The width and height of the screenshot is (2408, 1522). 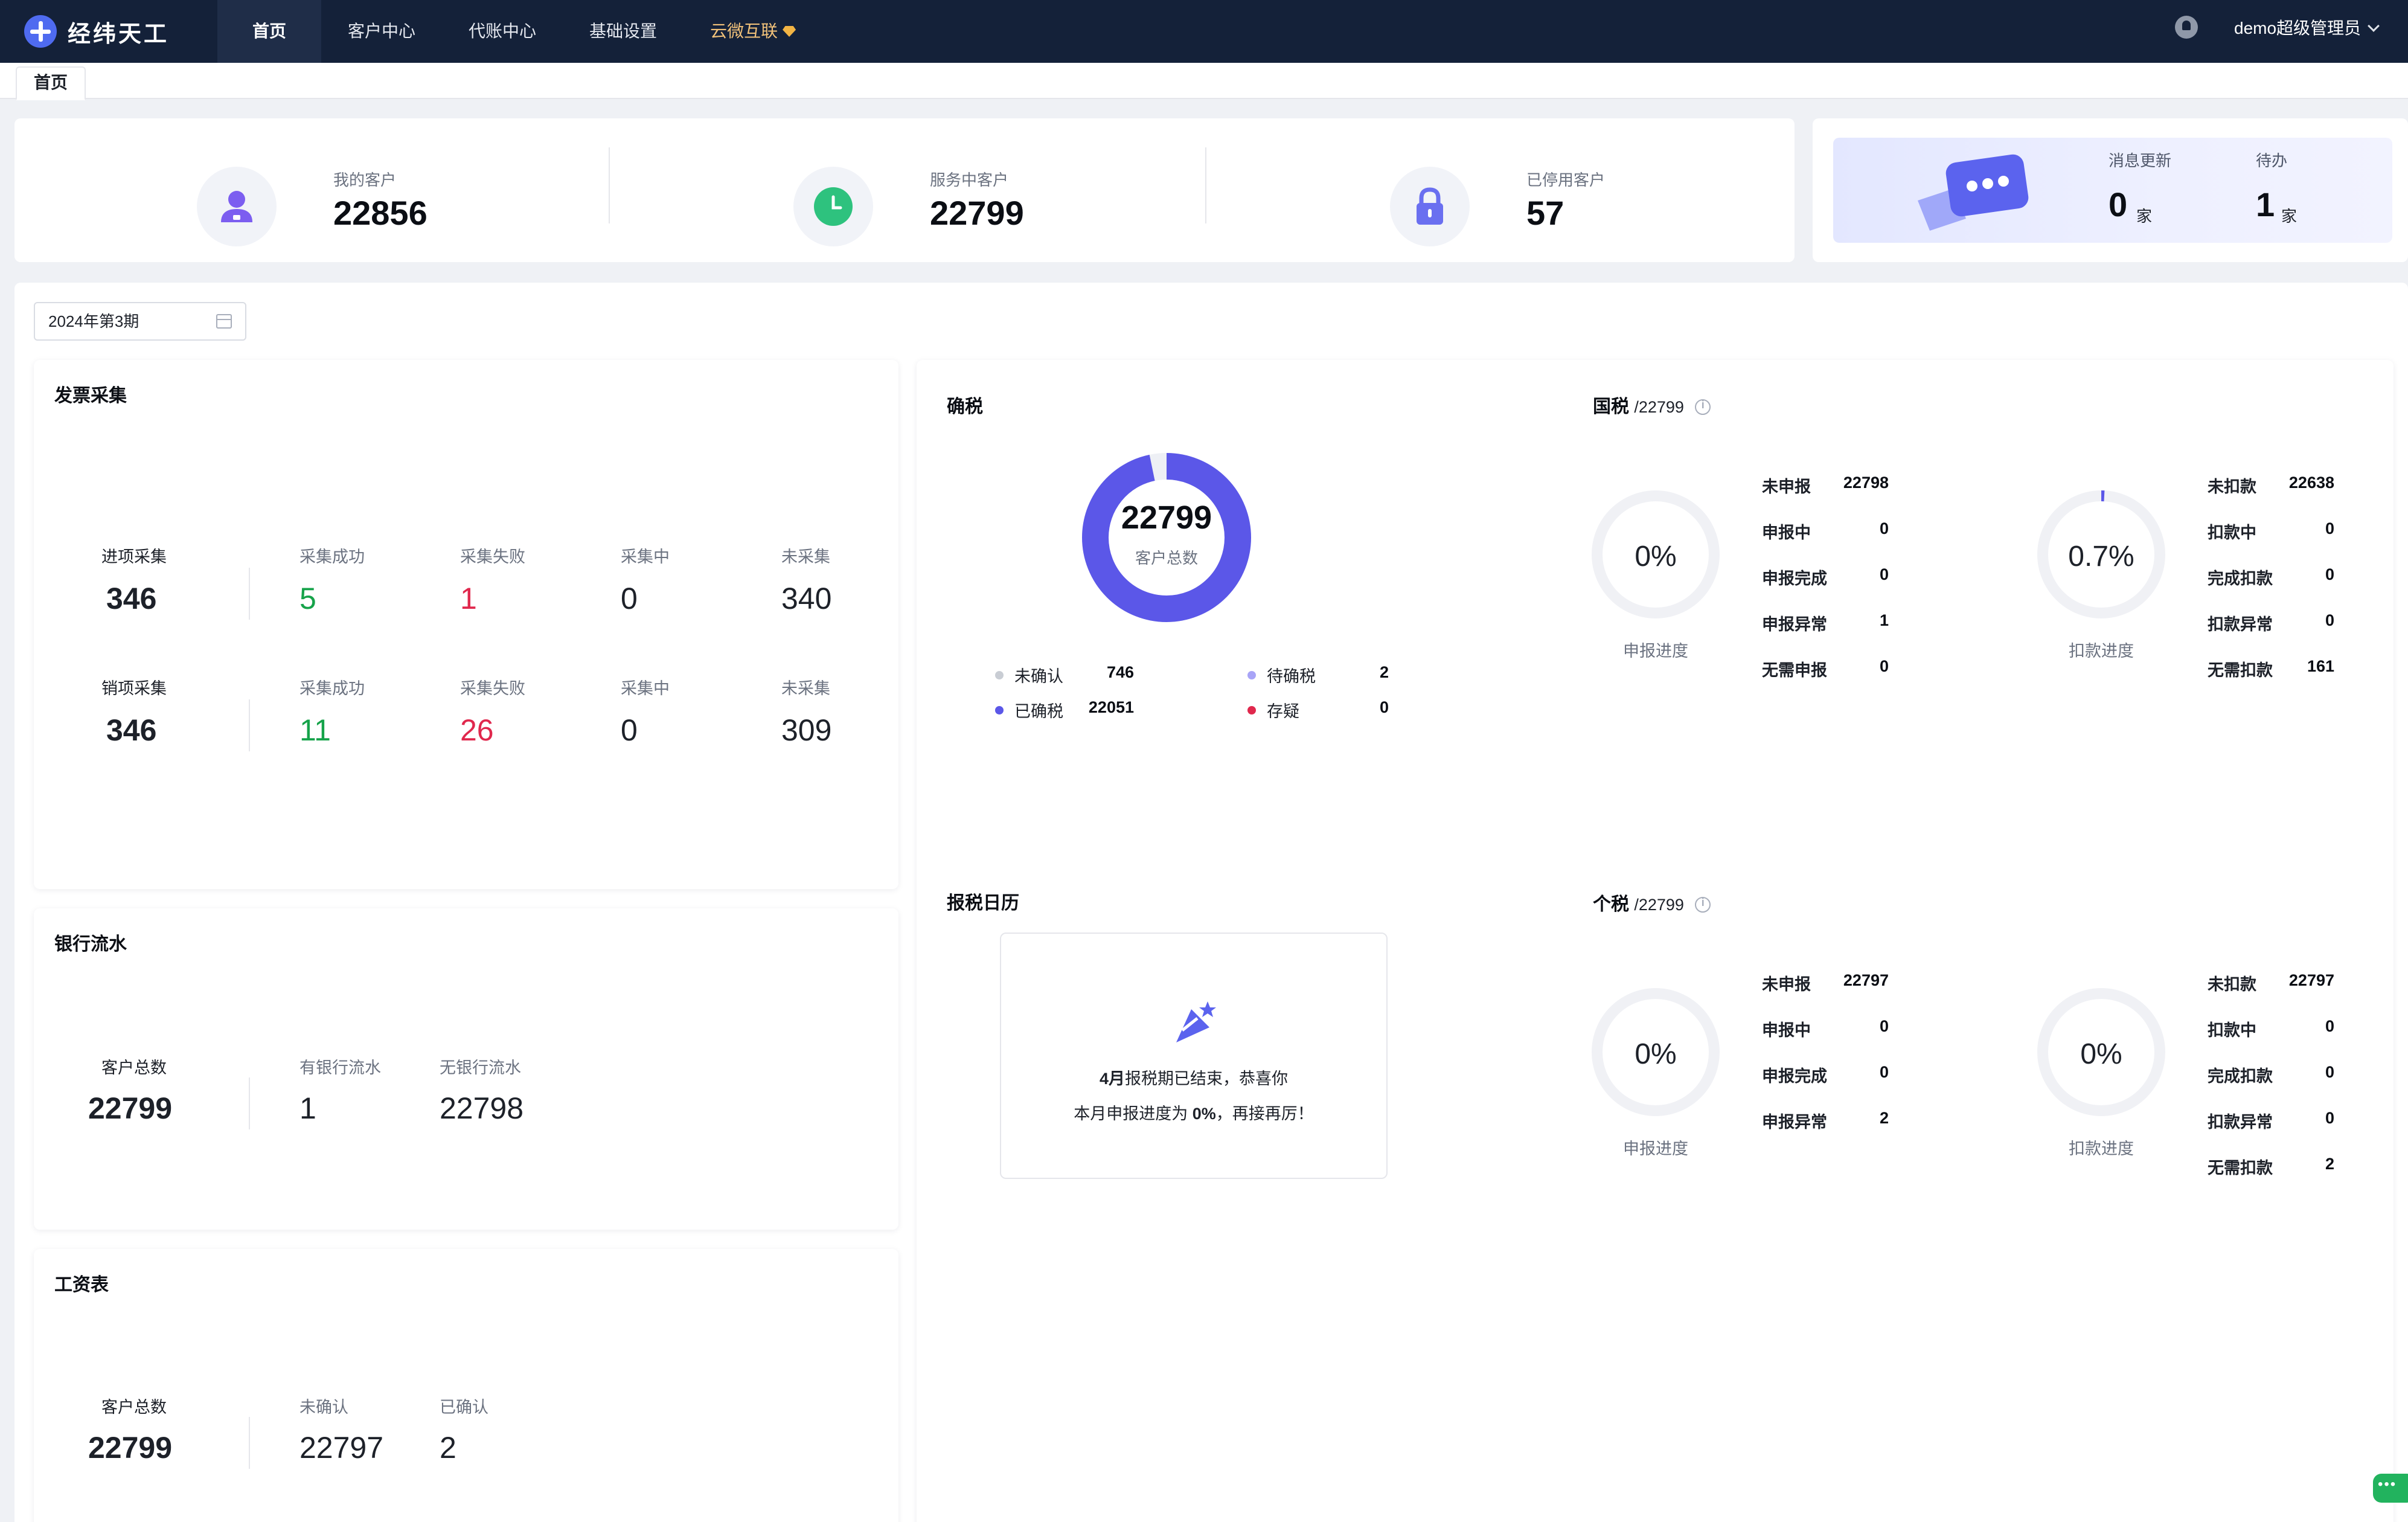 What do you see at coordinates (1283, 711) in the screenshot?
I see `legend-label: 存疑` at bounding box center [1283, 711].